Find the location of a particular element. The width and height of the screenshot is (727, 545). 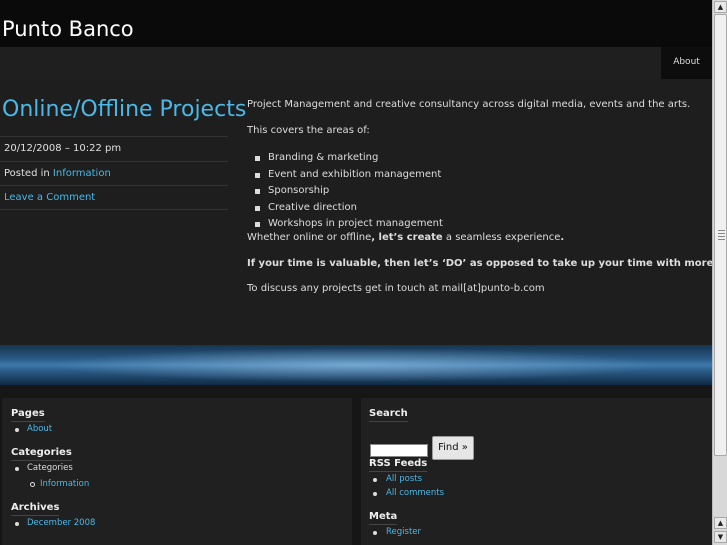

list-item: Creative direction is located at coordinates (349, 208).